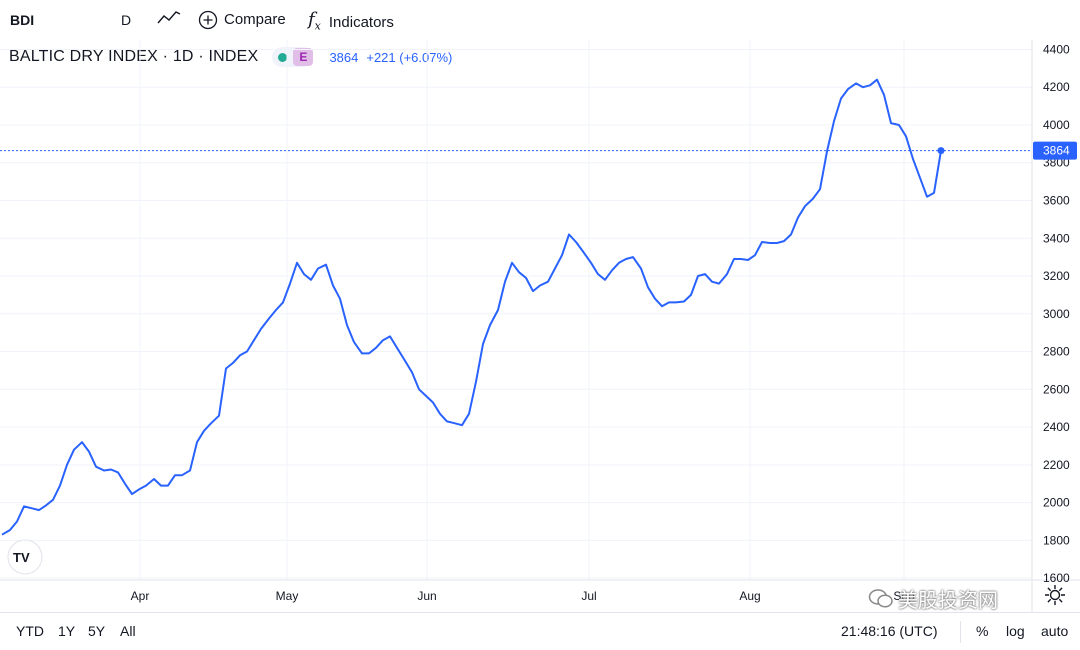  Describe the element at coordinates (1056, 389) in the screenshot. I see `y-tick-label: 2600` at that location.